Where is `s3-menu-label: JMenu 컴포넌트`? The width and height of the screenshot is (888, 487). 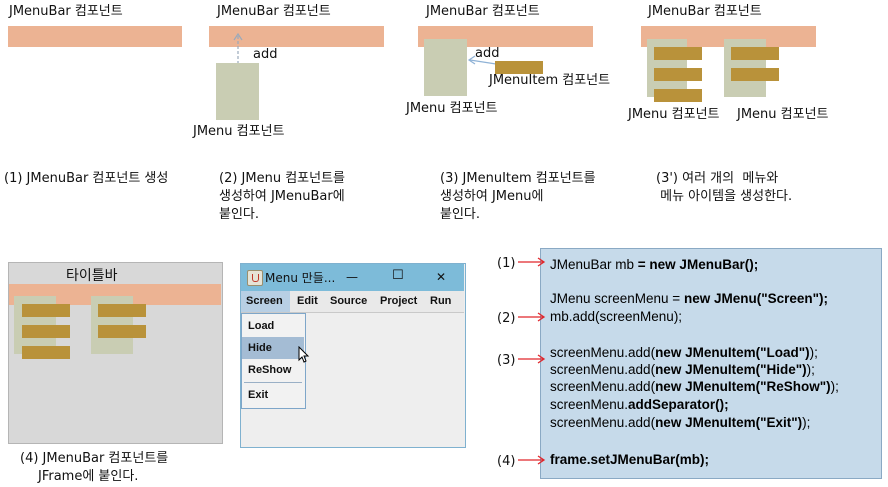 s3-menu-label: JMenu 컴포넌트 is located at coordinates (452, 108).